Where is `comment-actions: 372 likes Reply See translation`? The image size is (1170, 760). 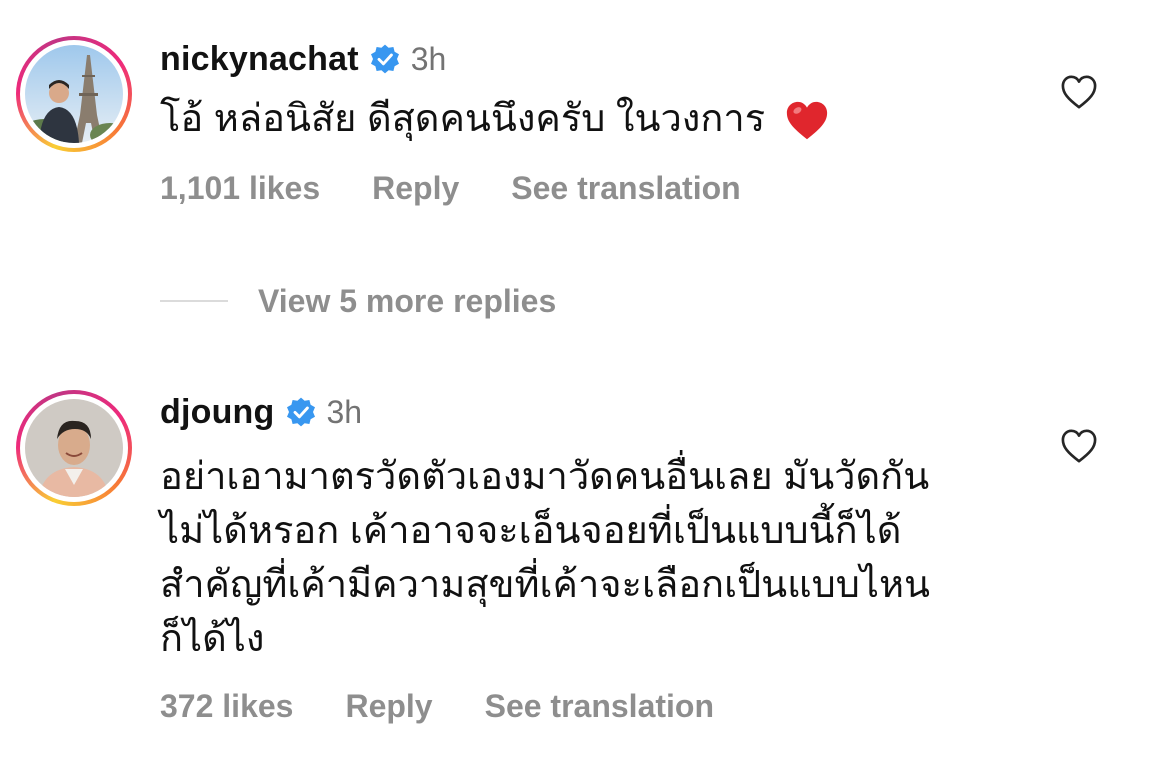 comment-actions: 372 likes Reply See translation is located at coordinates (463, 706).